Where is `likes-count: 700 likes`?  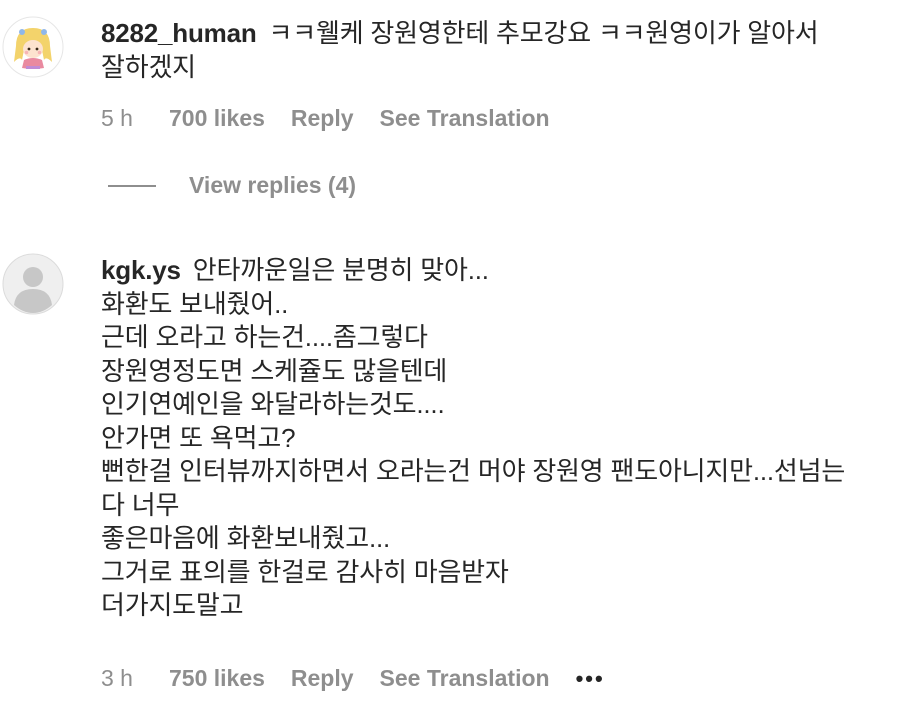
likes-count: 700 likes is located at coordinates (217, 118).